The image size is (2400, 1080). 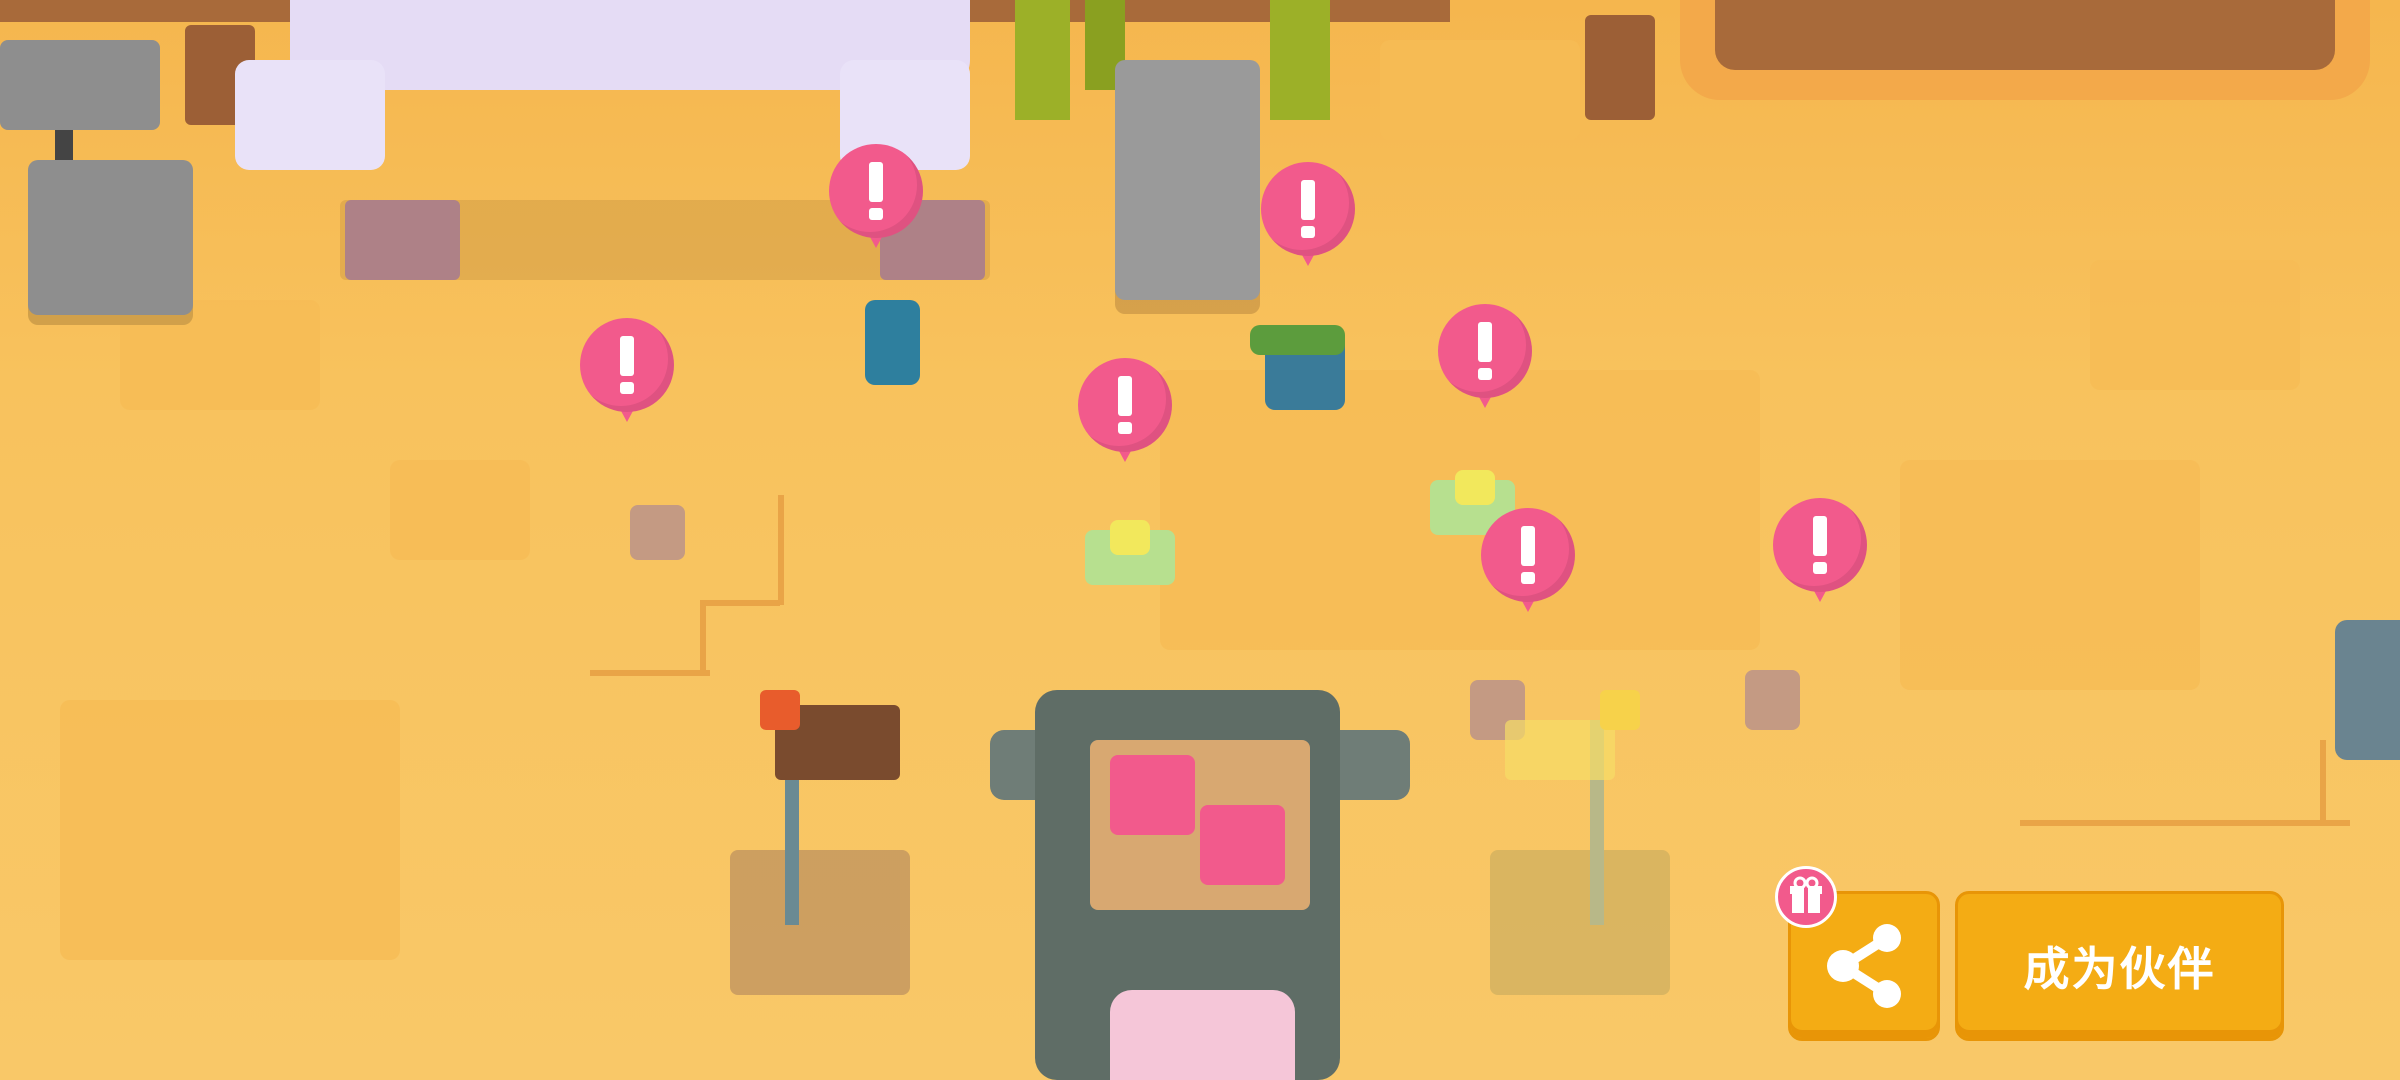 What do you see at coordinates (1560, 750) in the screenshot?
I see `flag-banner` at bounding box center [1560, 750].